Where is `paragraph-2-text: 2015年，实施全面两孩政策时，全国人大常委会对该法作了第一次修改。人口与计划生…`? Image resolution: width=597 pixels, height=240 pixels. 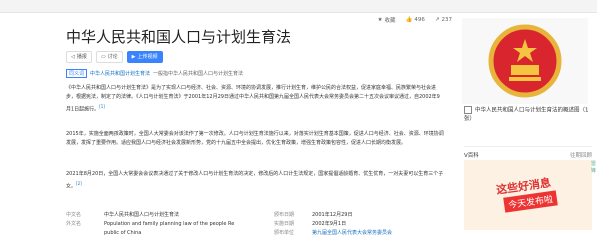
paragraph-2-text: 2015年，实施全面两孩政策时，全国人大常委会对该法作了第一次修改。人口与计划生… is located at coordinates (255, 138).